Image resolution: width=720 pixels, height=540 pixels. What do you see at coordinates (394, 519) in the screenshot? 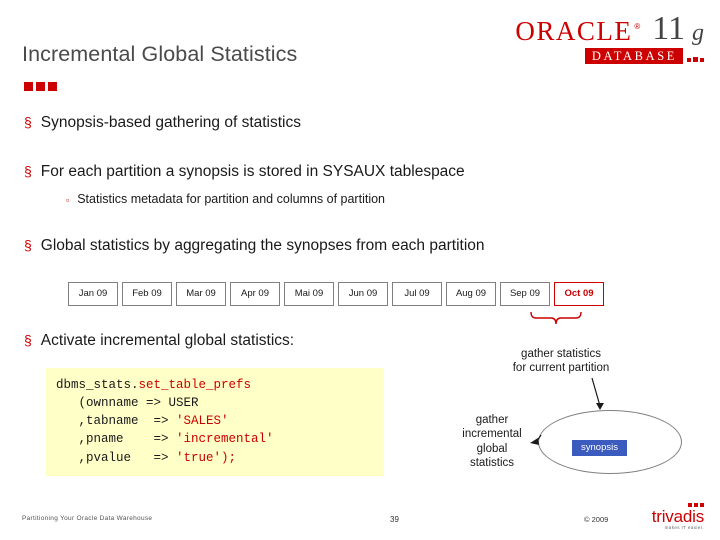
I see `footer-page-number: 39` at bounding box center [394, 519].